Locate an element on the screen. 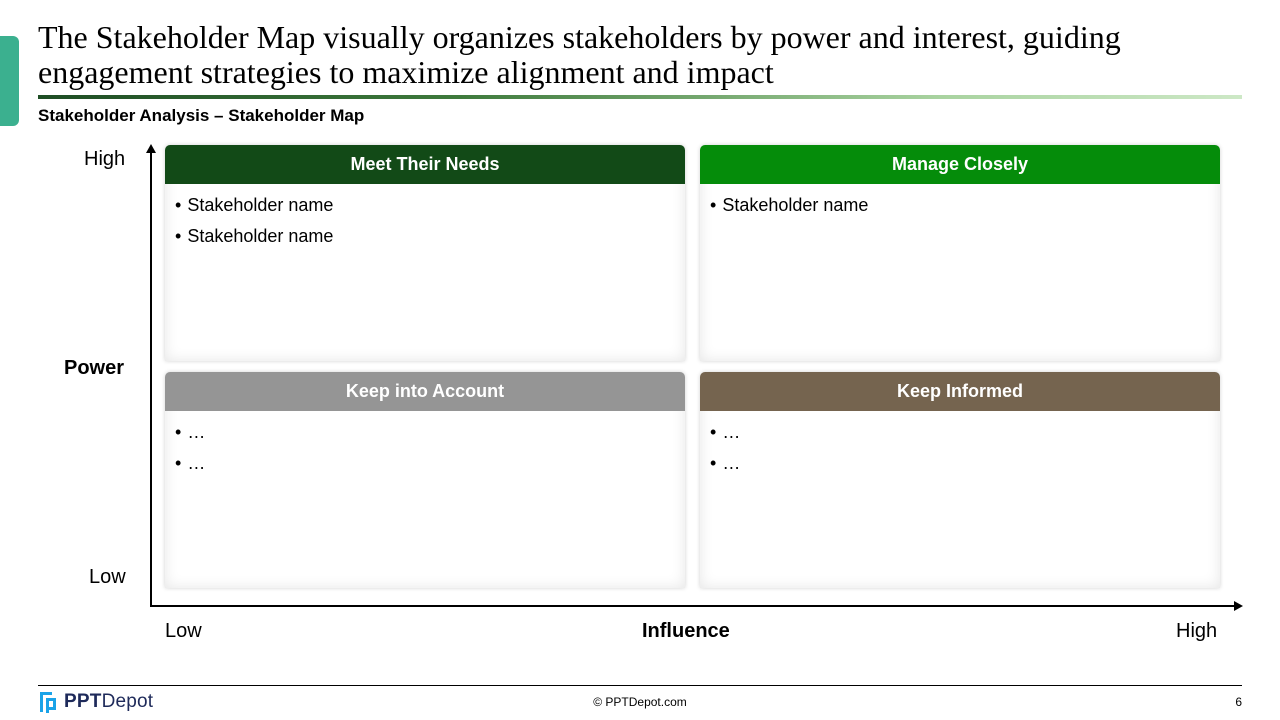  y-axis-line is located at coordinates (151, 378).